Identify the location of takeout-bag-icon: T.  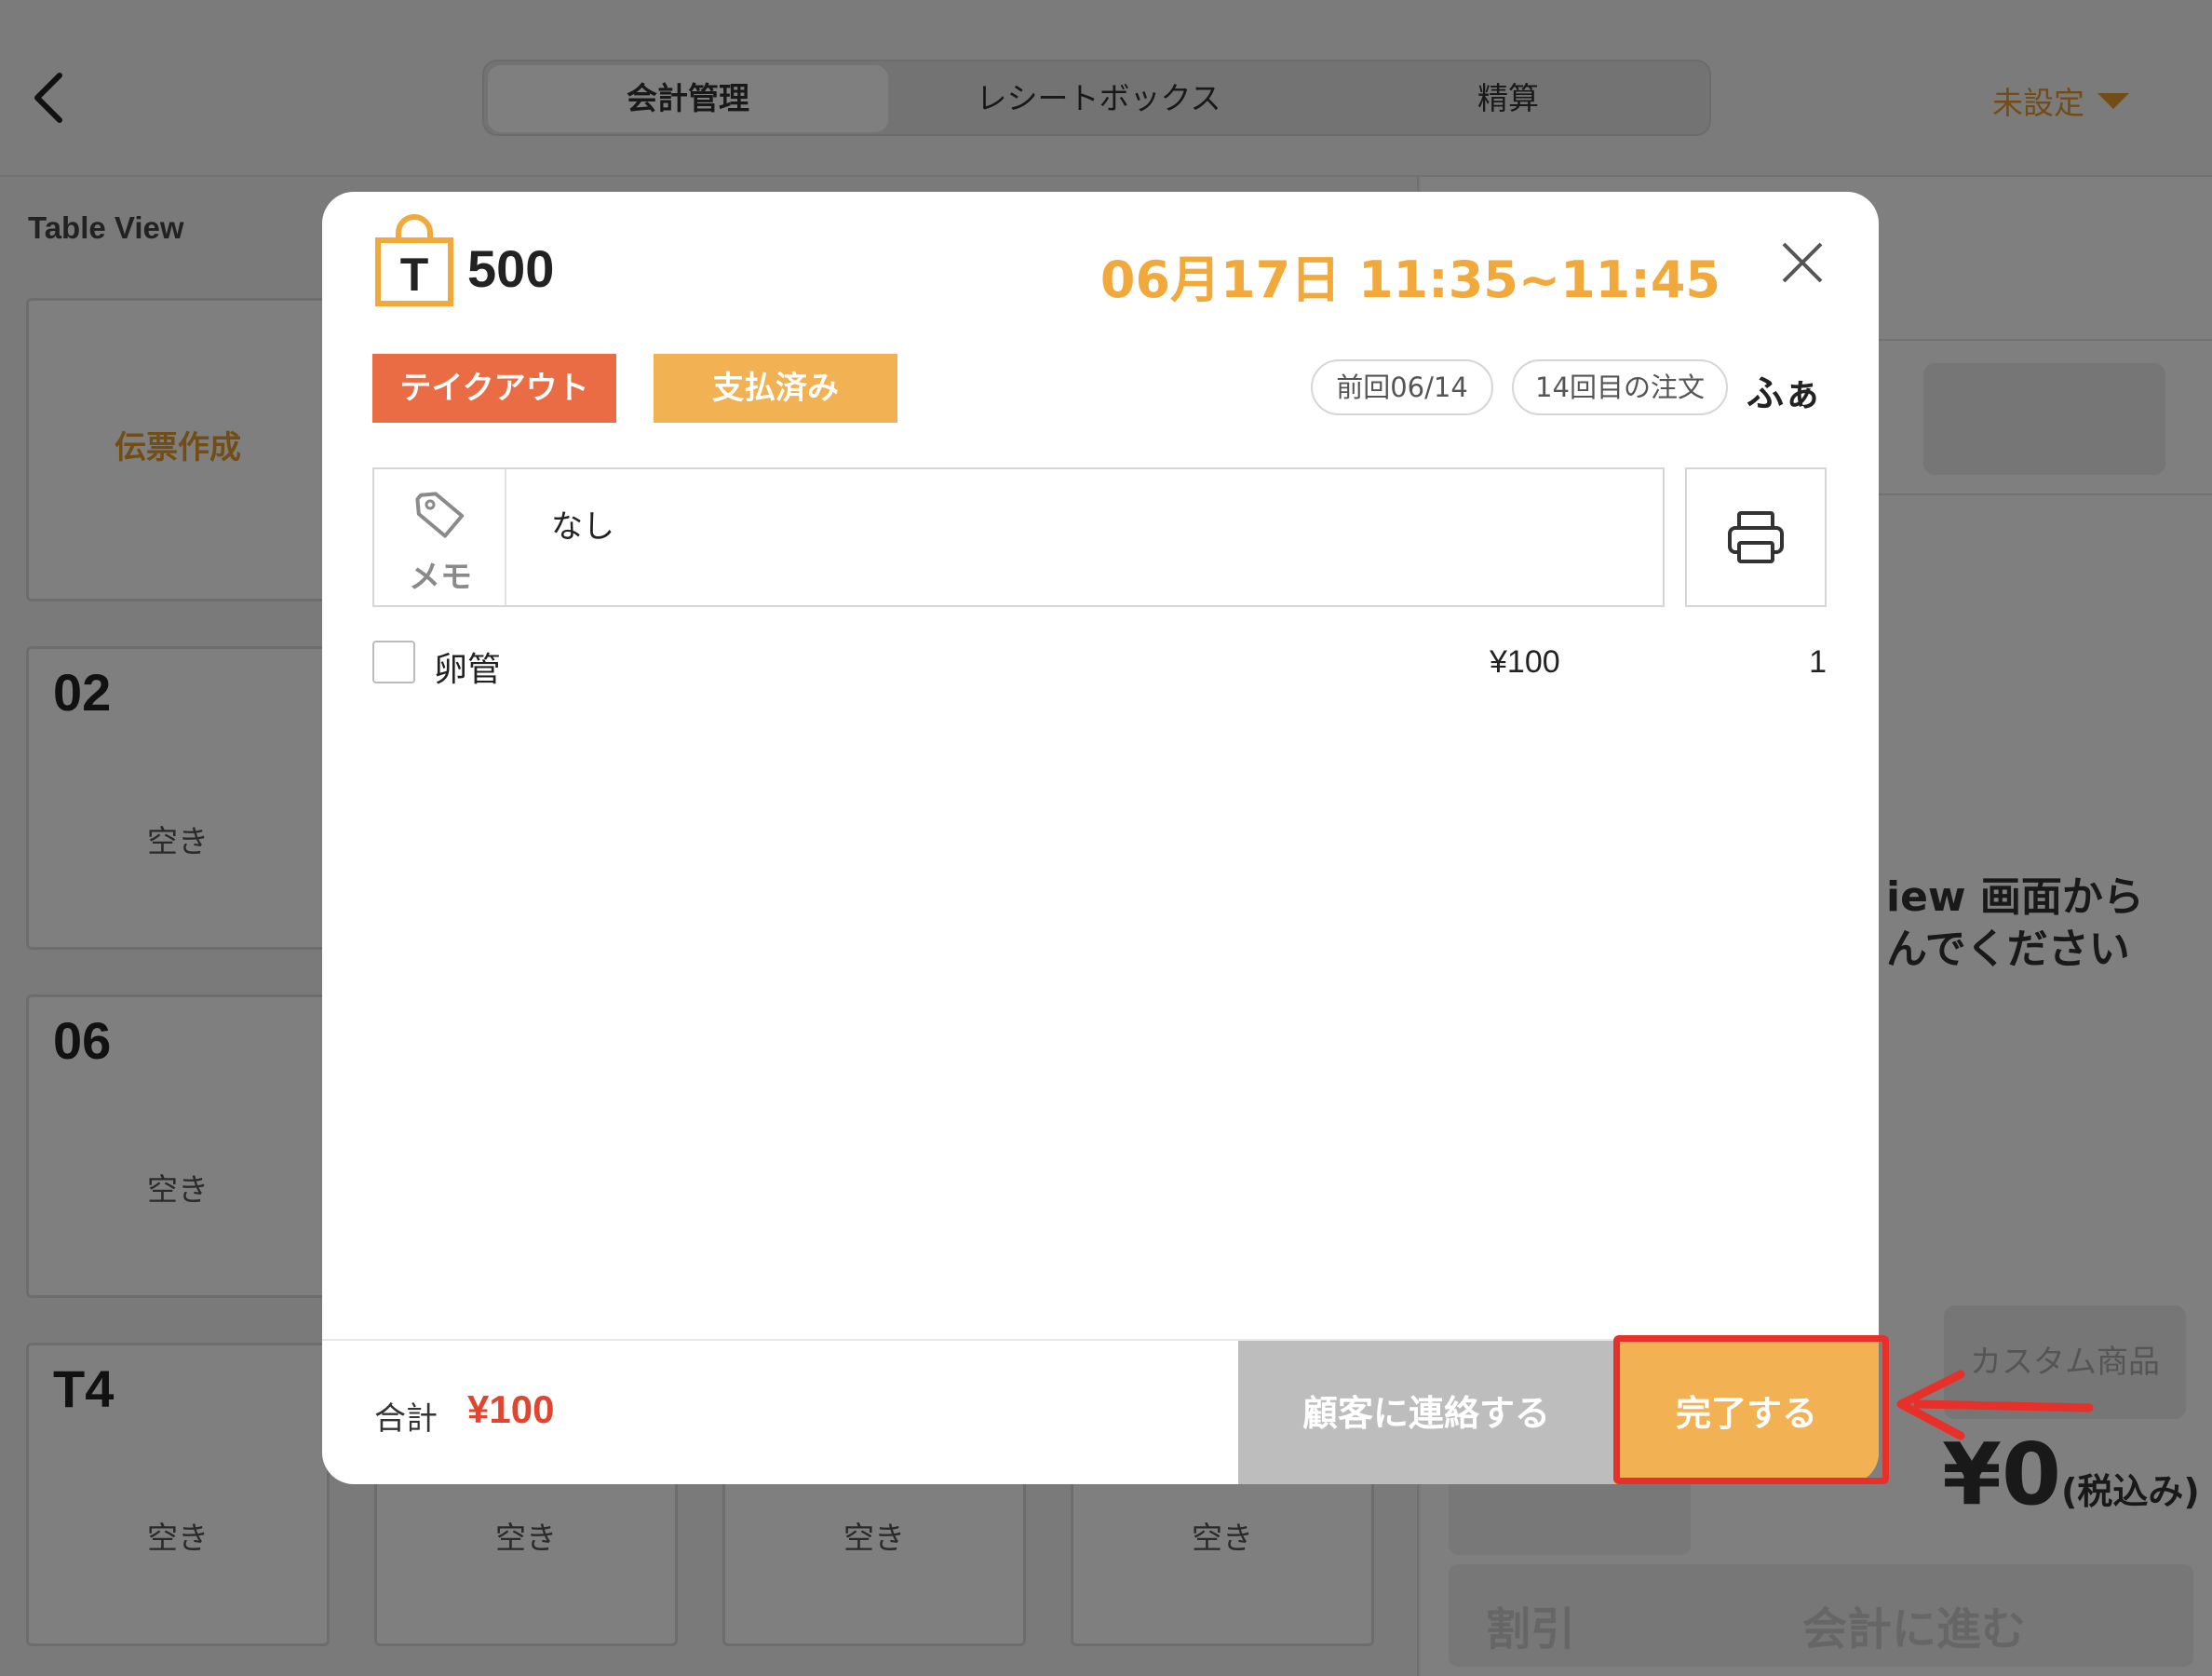
(414, 260).